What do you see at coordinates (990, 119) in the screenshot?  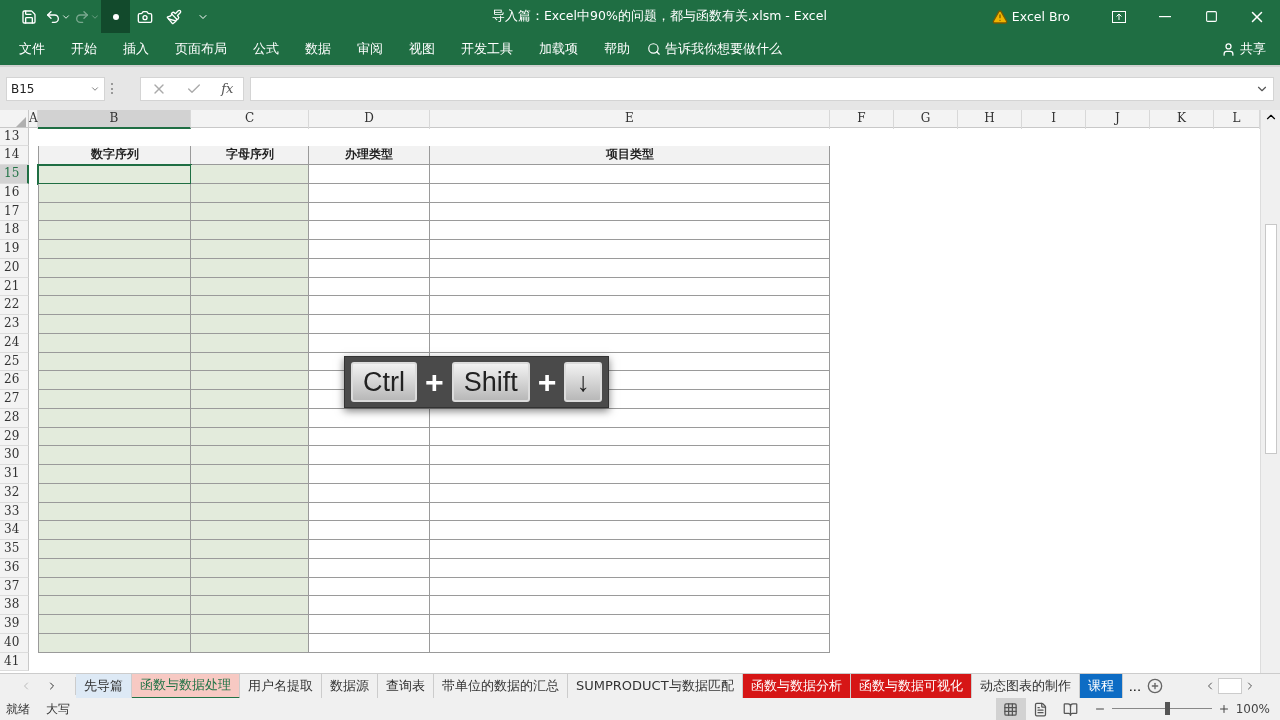 I see `column-header: H` at bounding box center [990, 119].